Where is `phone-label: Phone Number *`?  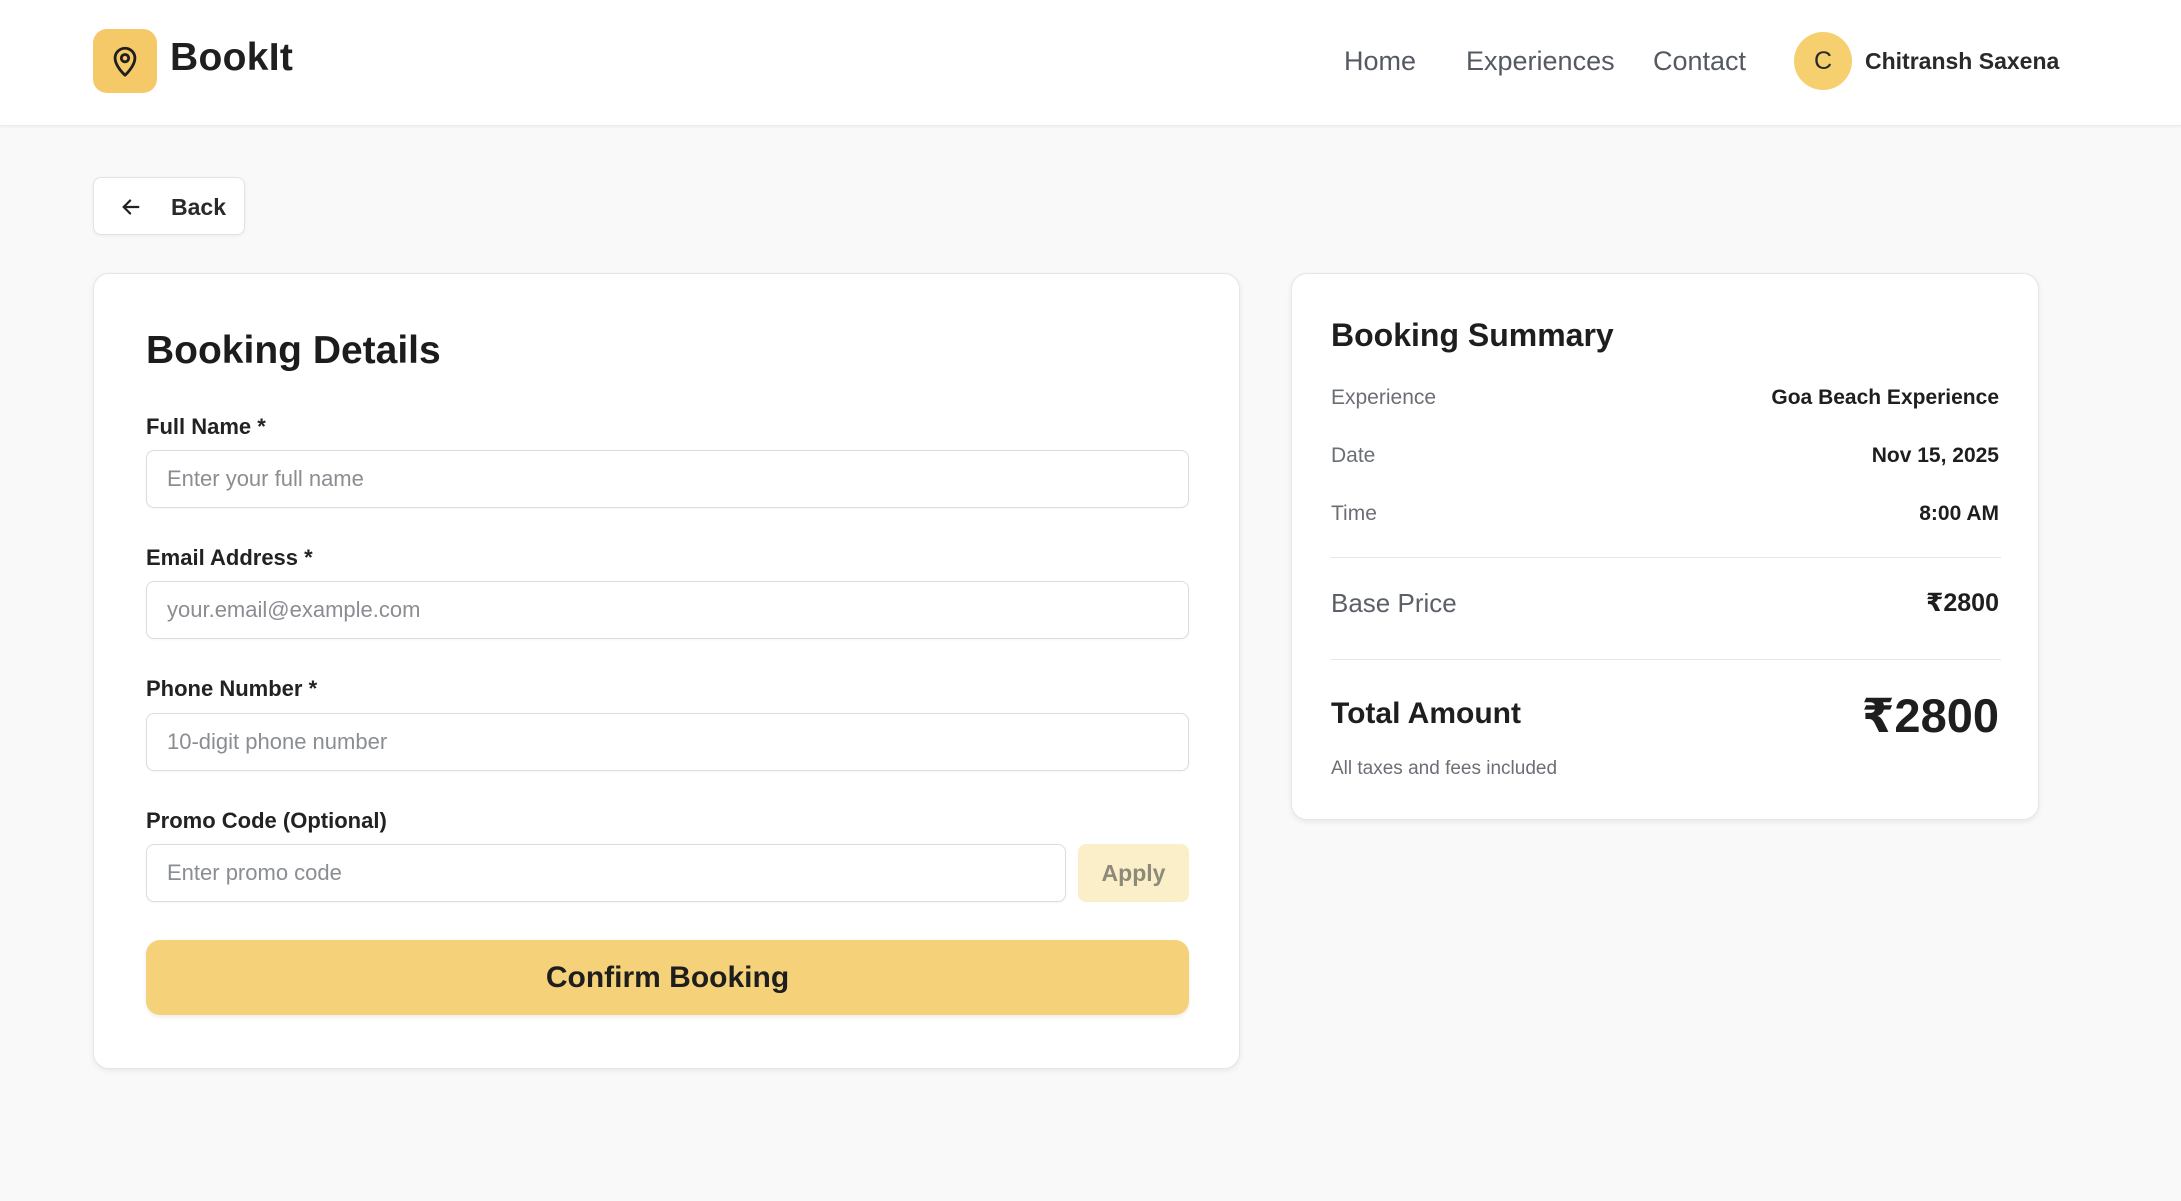
phone-label: Phone Number * is located at coordinates (232, 688).